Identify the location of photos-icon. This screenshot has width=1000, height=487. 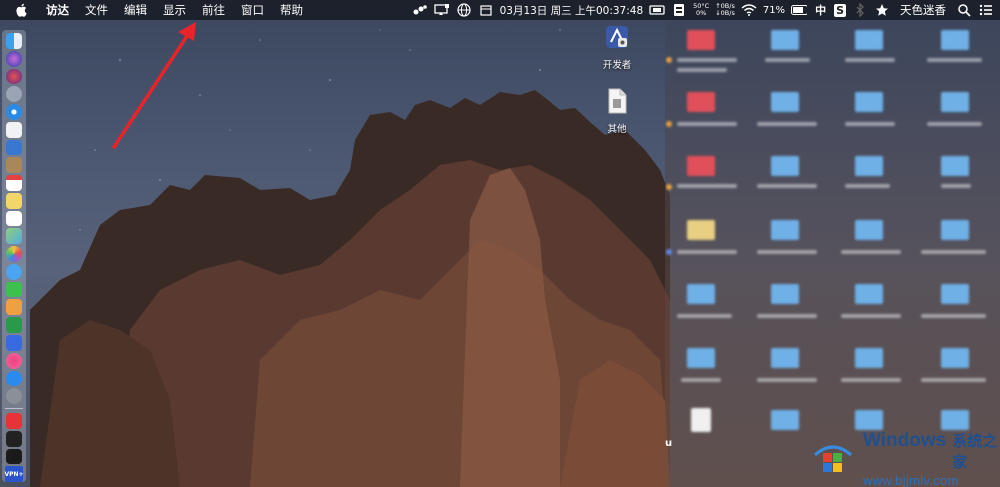
(14, 254).